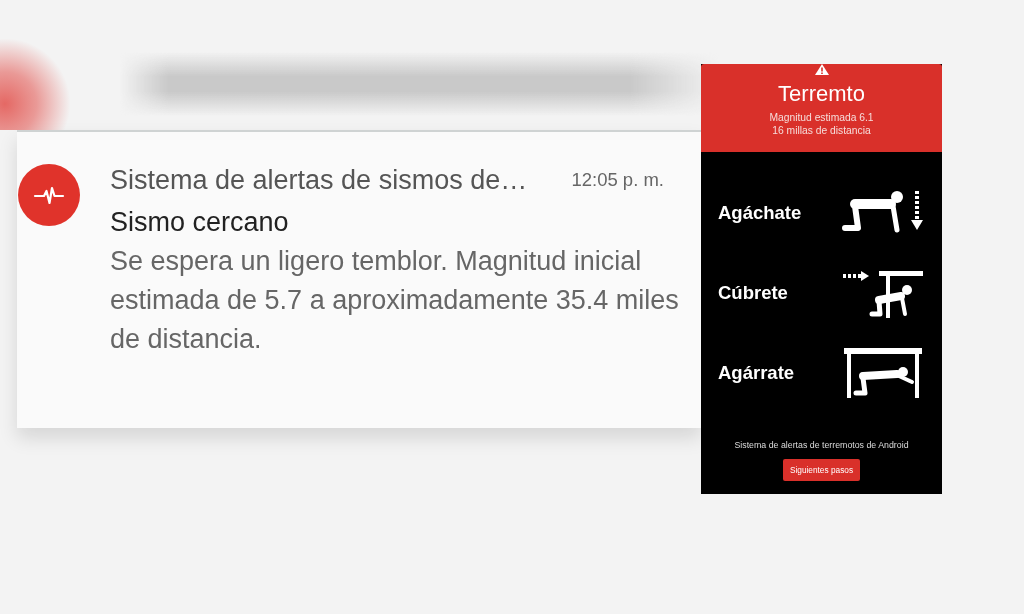 The width and height of the screenshot is (1024, 614). I want to click on alert-footer: Sistema de alertas de terremotos de Android, so click(821, 445).